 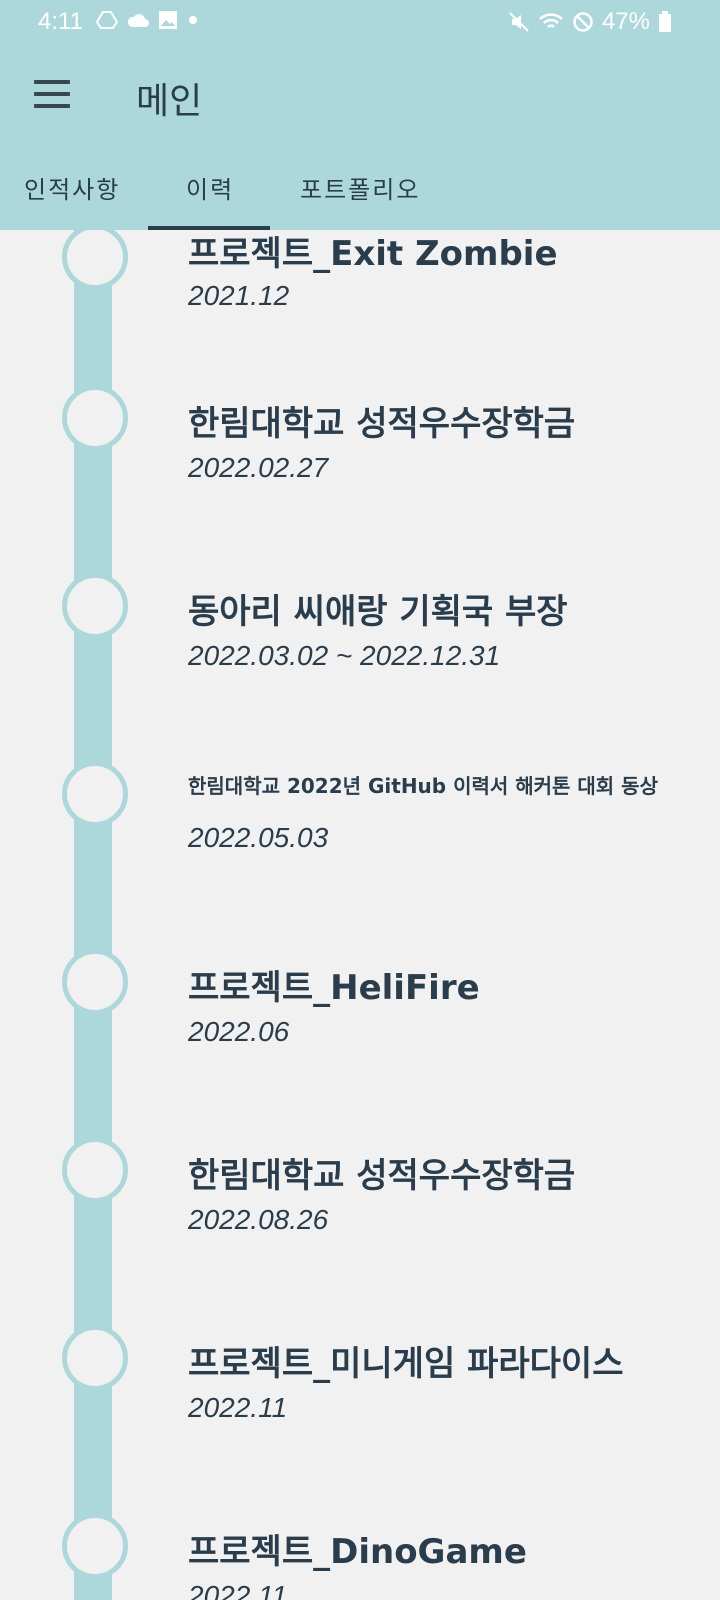 What do you see at coordinates (406, 1364) in the screenshot?
I see `timeline-item-title: 프로젝트_미니게임 파라다이스` at bounding box center [406, 1364].